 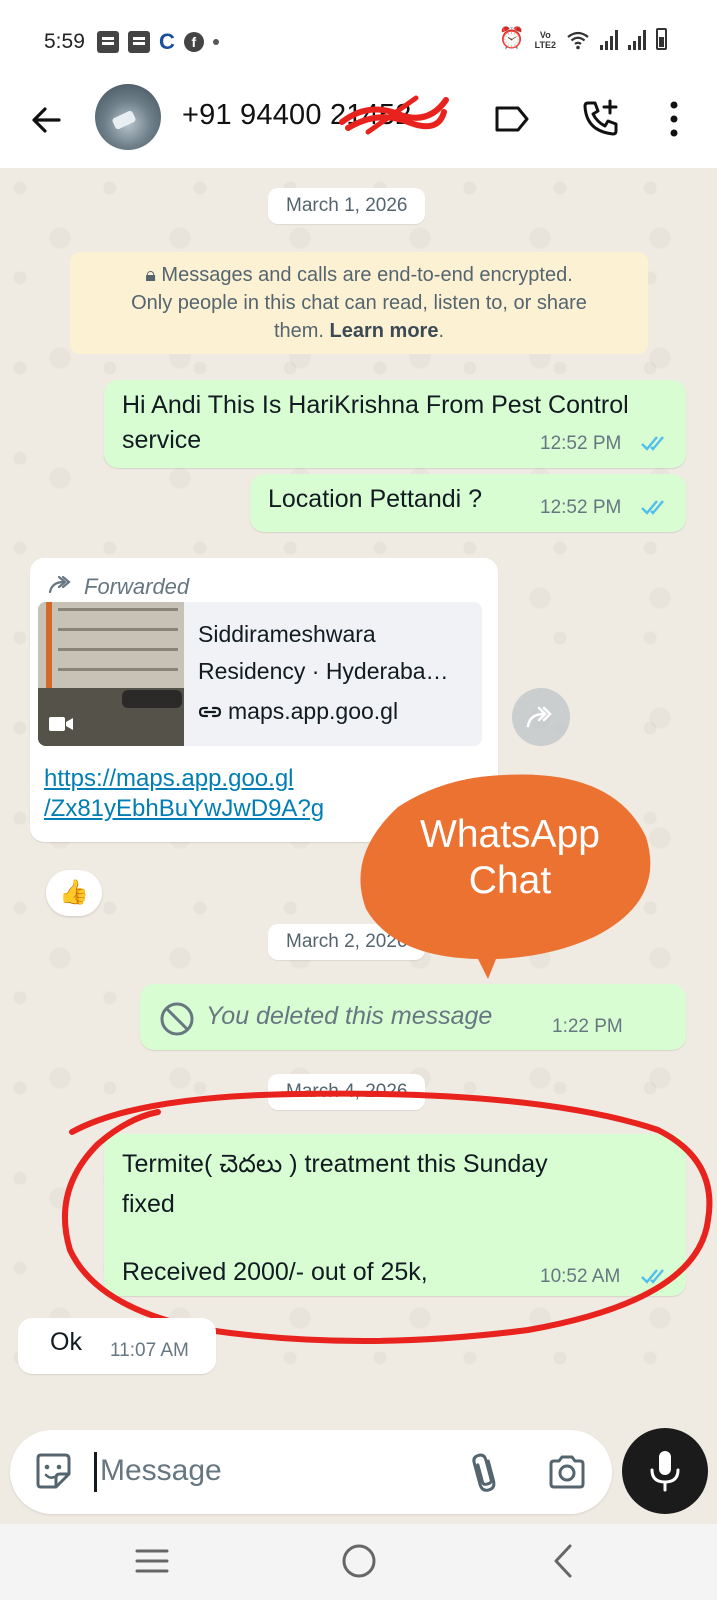 I want to click on encryption-notice-line: them. Learn more., so click(x=359, y=331).